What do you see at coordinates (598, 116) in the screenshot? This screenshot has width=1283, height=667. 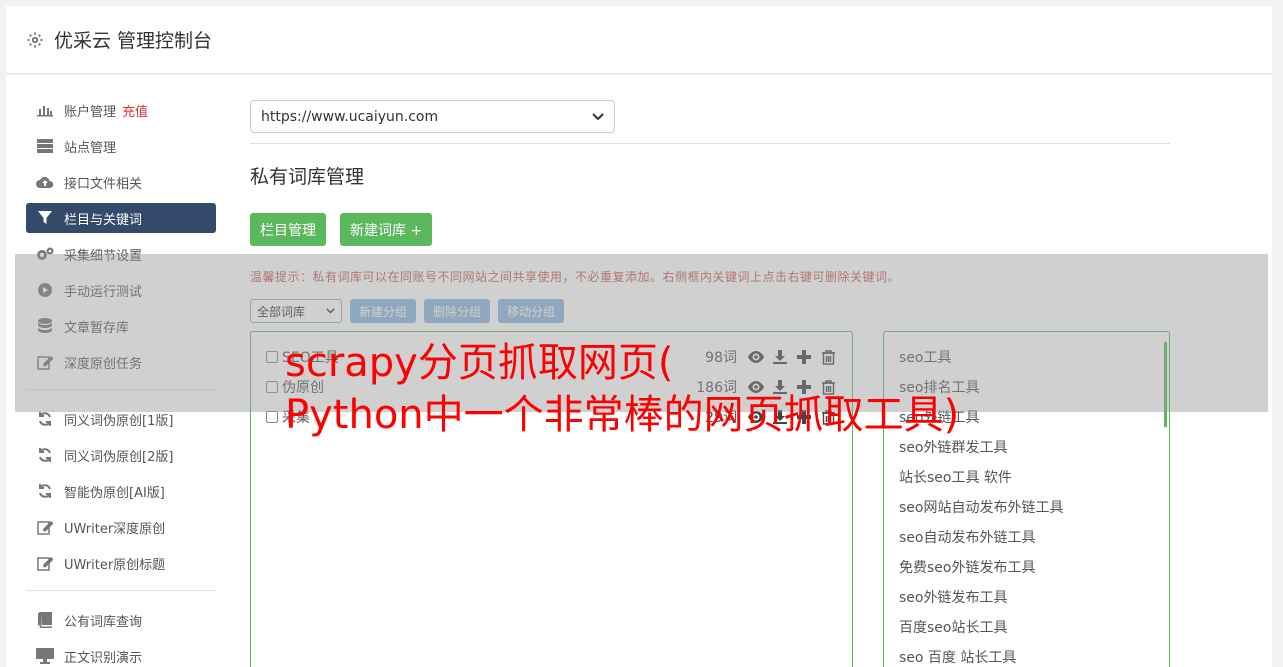 I see `chevron-down-icon` at bounding box center [598, 116].